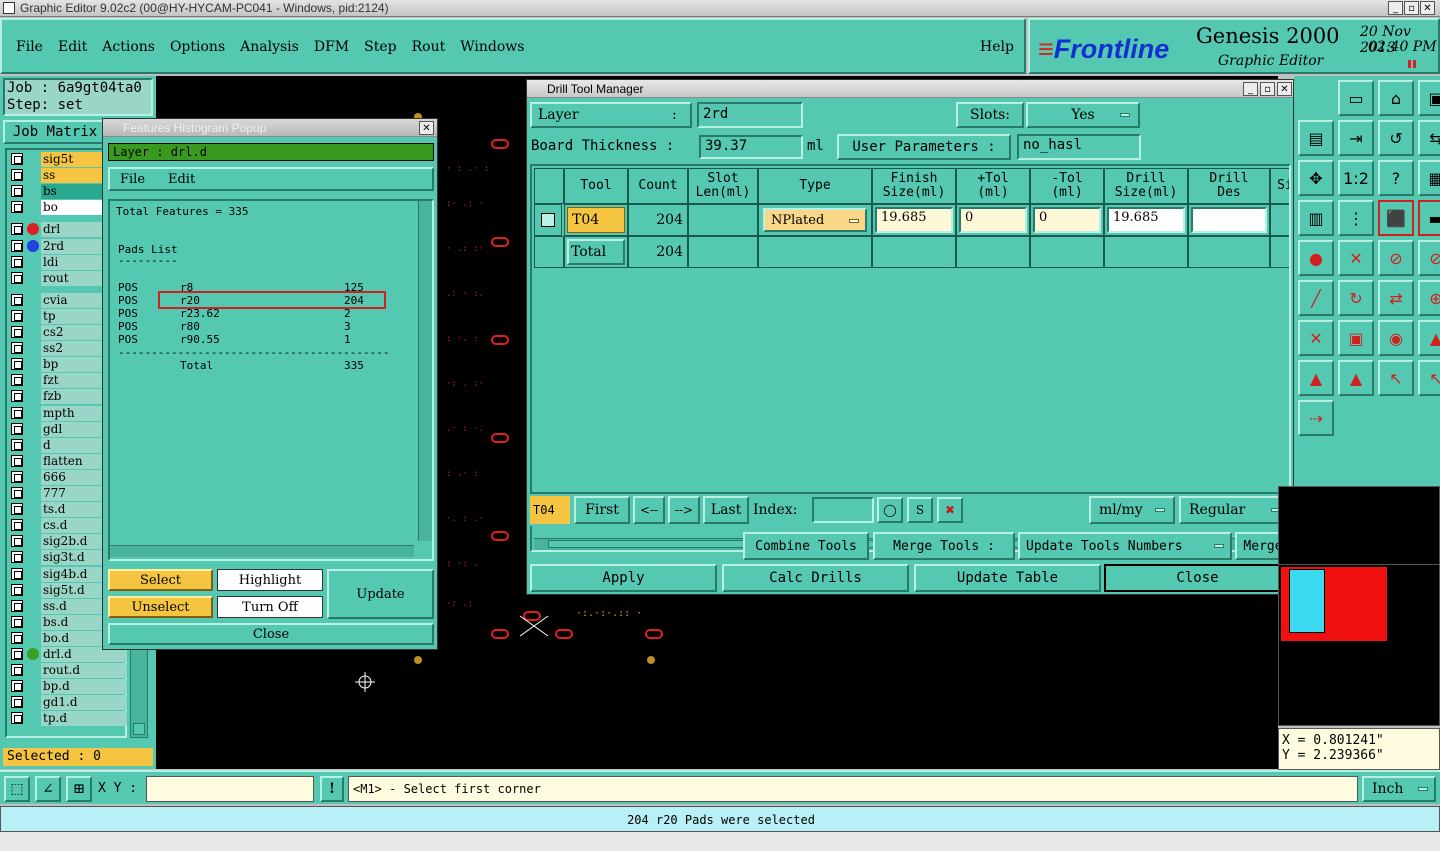 Image resolution: width=1440 pixels, height=851 pixels. I want to click on combine-tools-button: Combine Tools, so click(806, 546).